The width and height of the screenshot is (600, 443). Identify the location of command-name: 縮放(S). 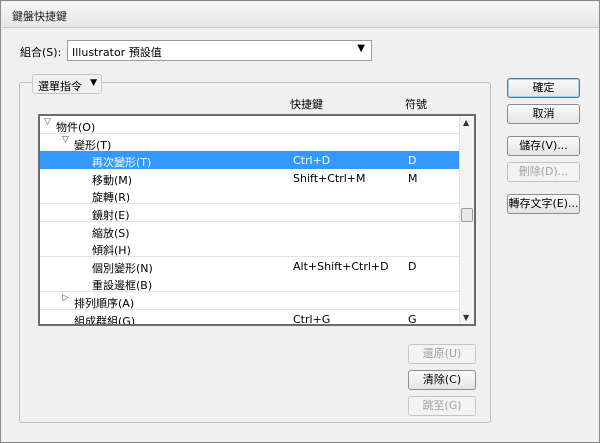
(111, 233).